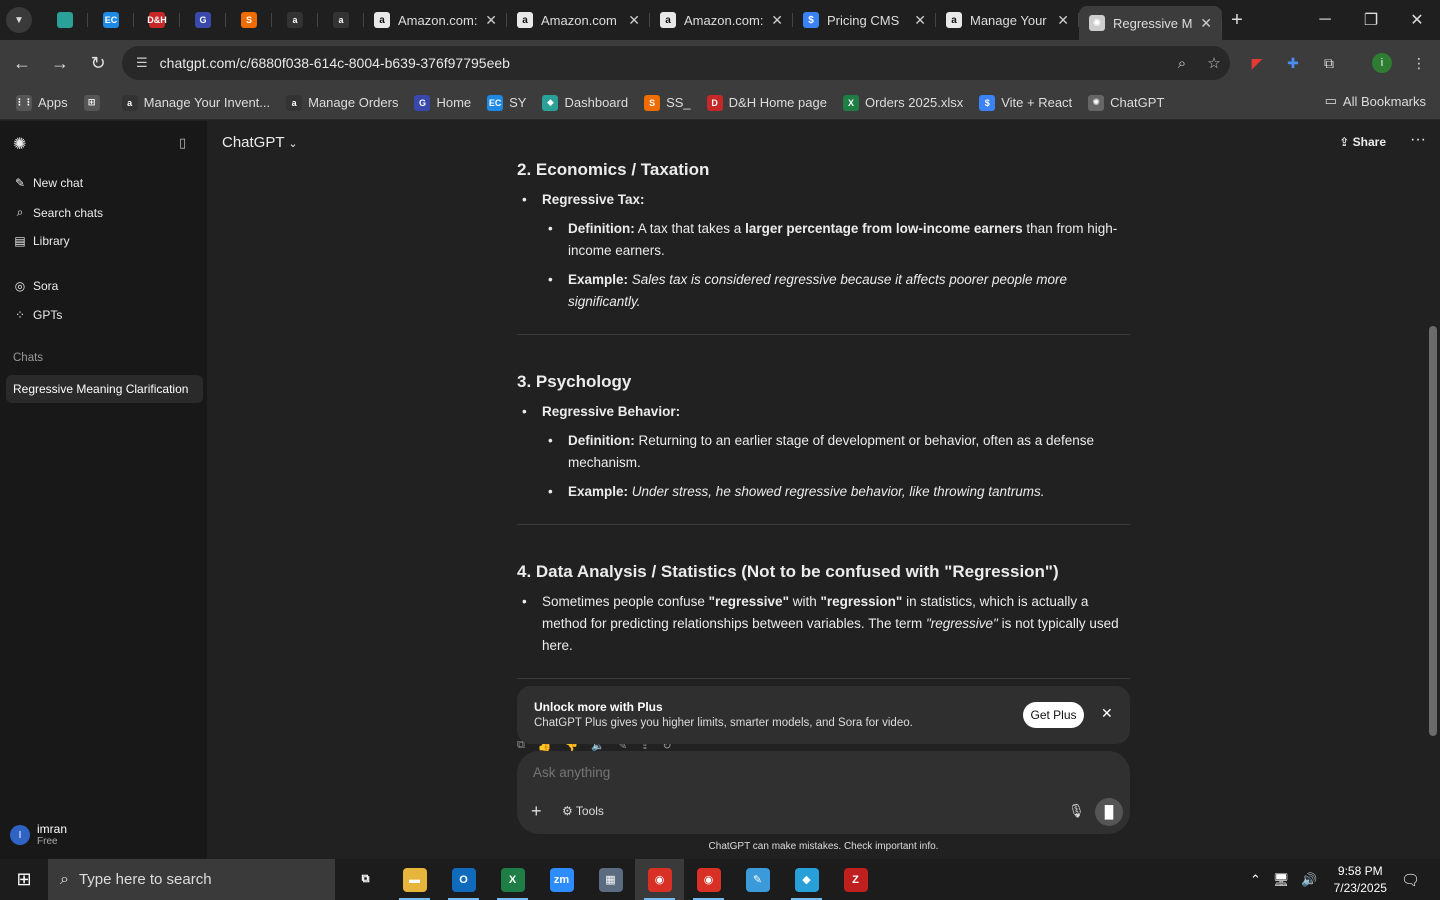 This screenshot has height=900, width=1440. What do you see at coordinates (1371, 20) in the screenshot?
I see `restore-icon: ❐` at bounding box center [1371, 20].